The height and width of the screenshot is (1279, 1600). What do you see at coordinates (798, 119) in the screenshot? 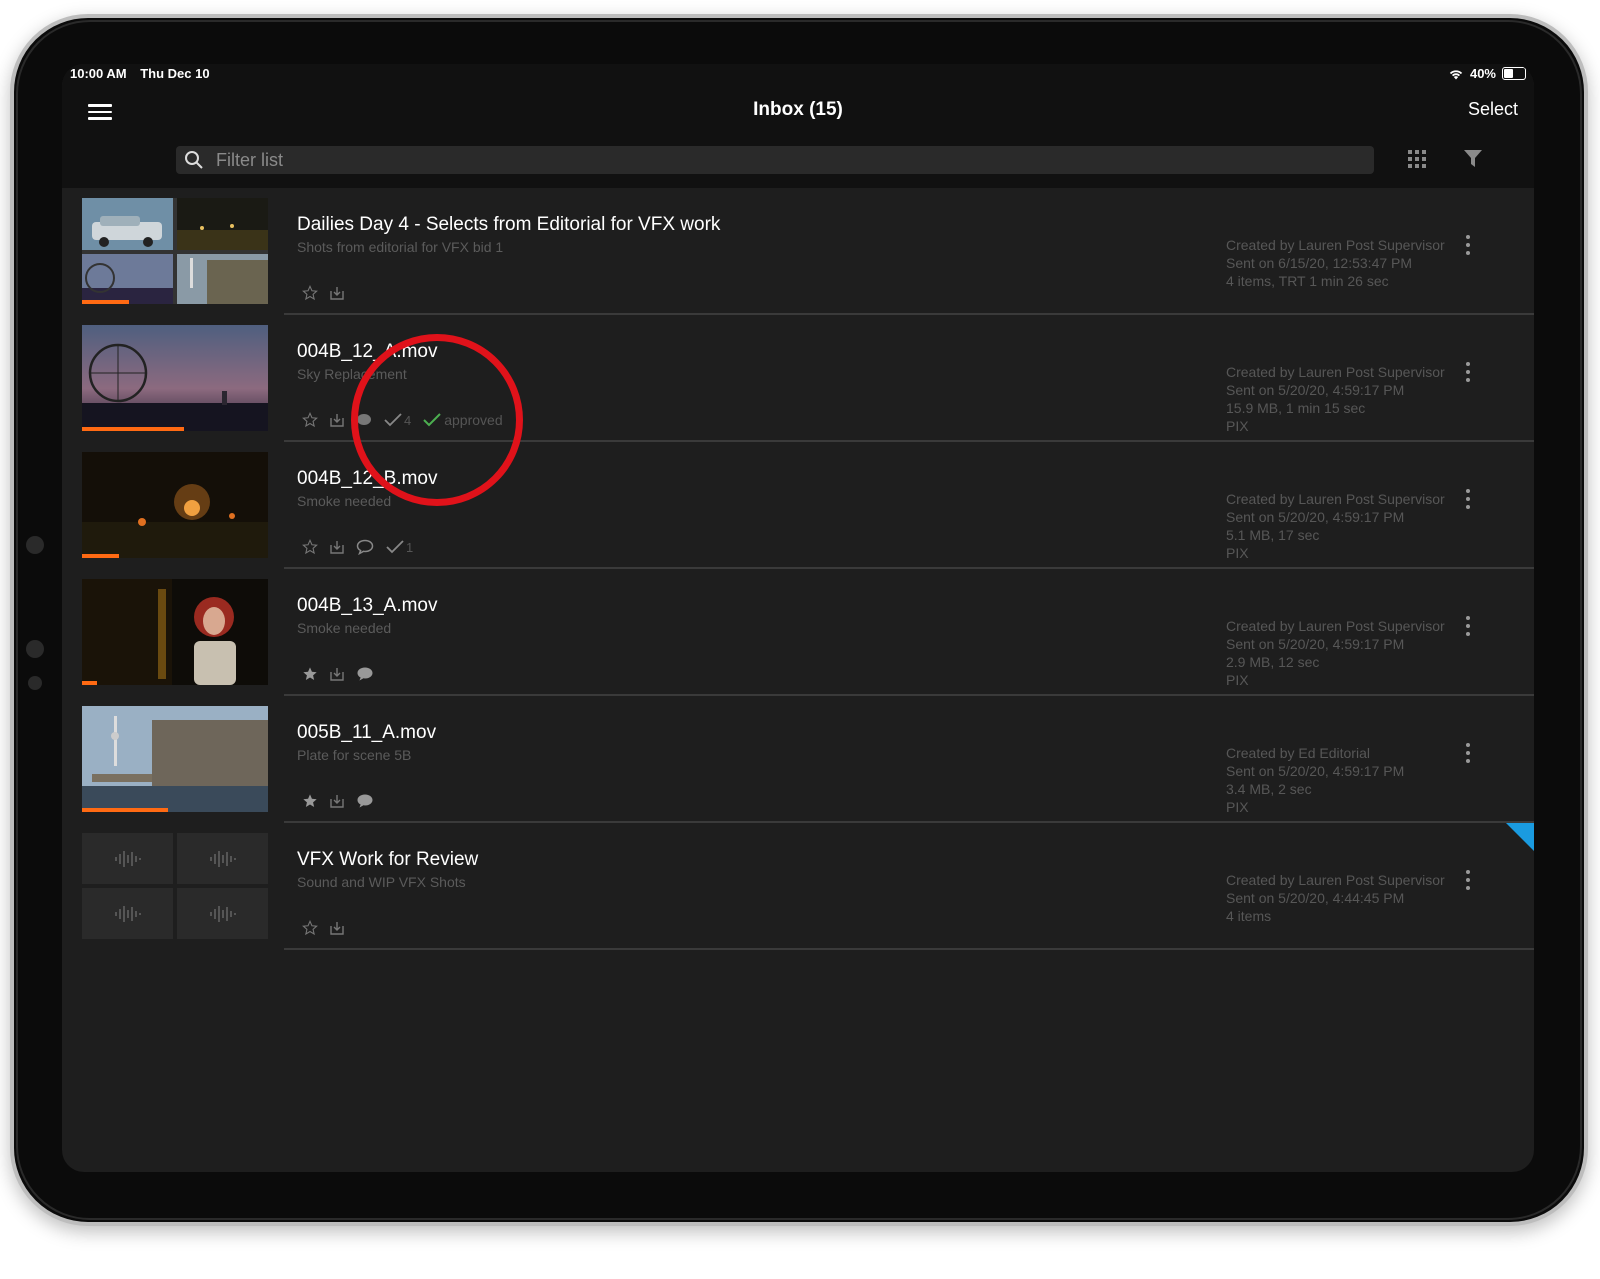
I see `nav-bar: Inbox (15) Select` at bounding box center [798, 119].